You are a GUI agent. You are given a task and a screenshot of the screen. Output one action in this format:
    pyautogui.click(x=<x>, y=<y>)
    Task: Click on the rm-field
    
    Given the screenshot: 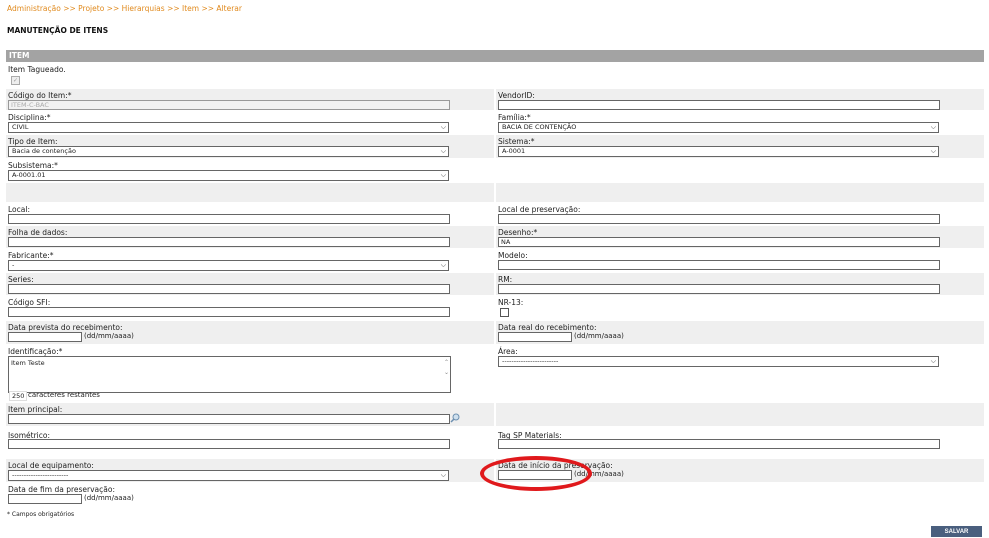 What is the action you would take?
    pyautogui.click(x=719, y=289)
    